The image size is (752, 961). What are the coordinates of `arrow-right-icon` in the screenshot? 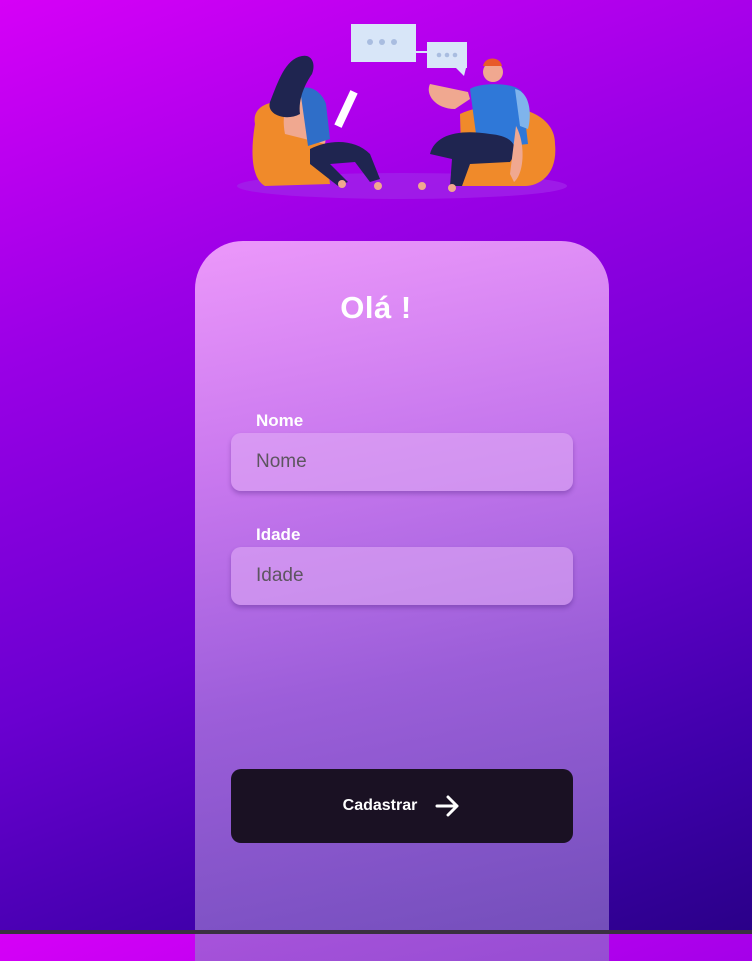 It's located at (447, 806).